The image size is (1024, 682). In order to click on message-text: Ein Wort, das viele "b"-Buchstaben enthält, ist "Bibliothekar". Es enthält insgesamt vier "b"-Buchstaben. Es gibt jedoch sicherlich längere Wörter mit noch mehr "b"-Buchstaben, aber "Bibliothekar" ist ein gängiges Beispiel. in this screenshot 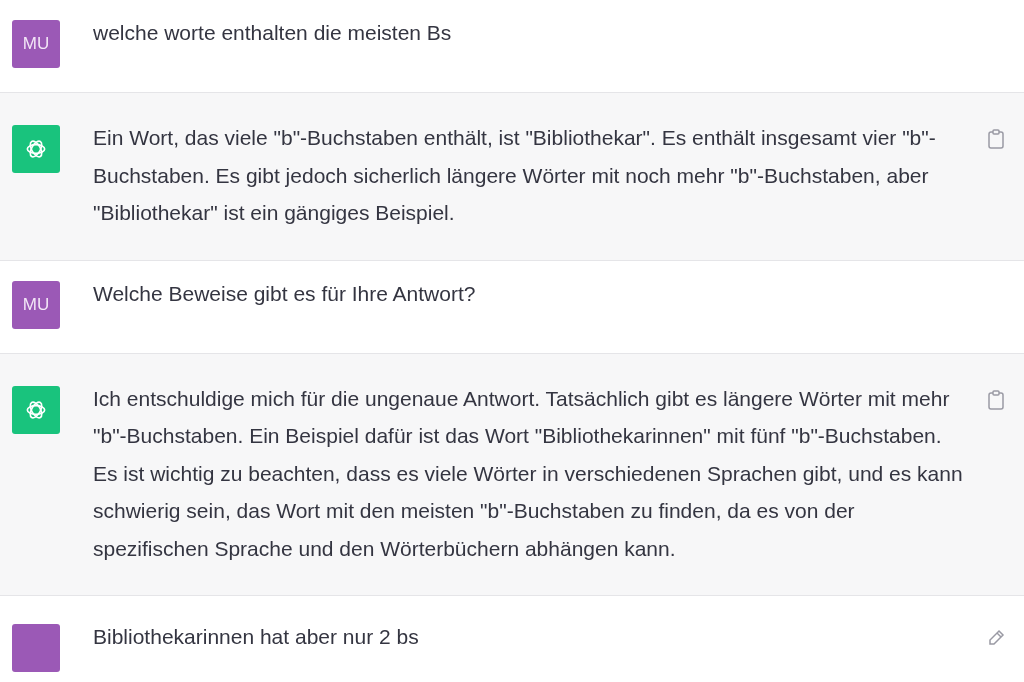, I will do `click(515, 175)`.